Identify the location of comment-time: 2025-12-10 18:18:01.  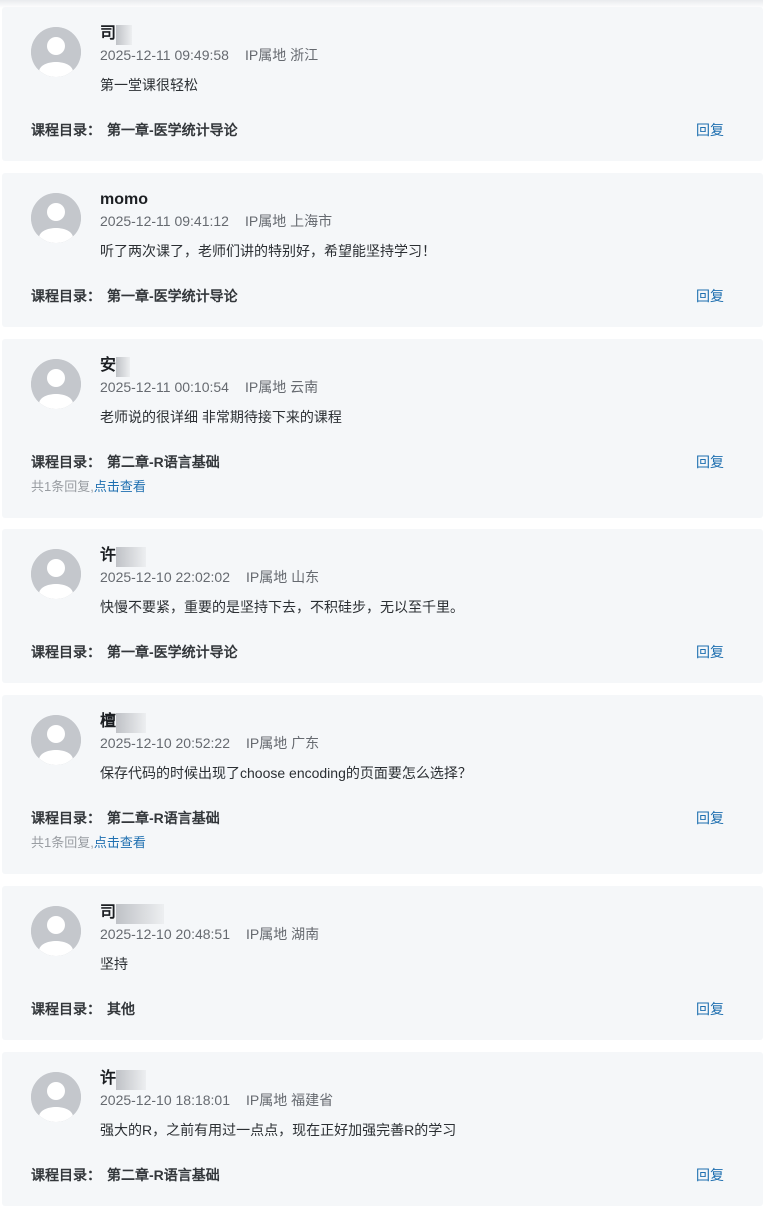
(165, 1100).